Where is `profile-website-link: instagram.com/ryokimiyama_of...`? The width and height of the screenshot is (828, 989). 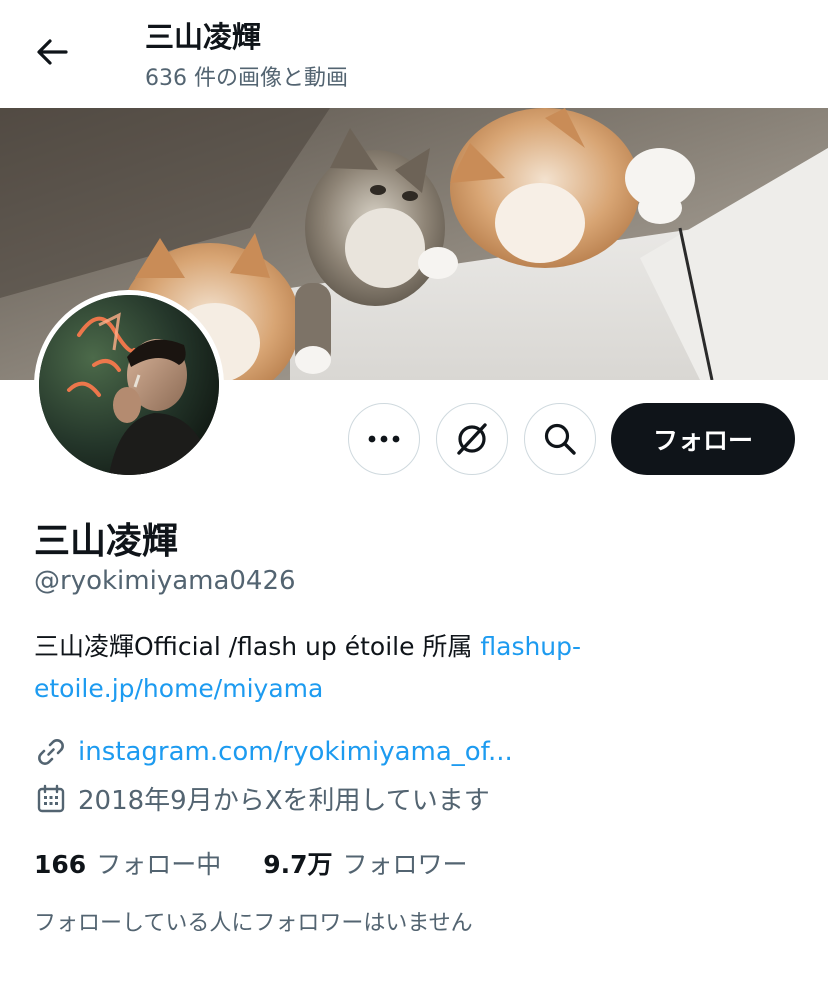 profile-website-link: instagram.com/ryokimiyama_of... is located at coordinates (295, 752).